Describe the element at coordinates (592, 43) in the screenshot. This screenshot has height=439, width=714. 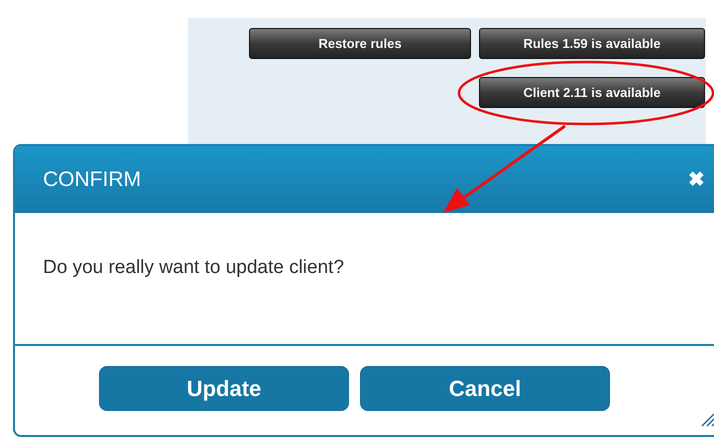
I see `toolbar-button: Rules 1.59 is available` at that location.